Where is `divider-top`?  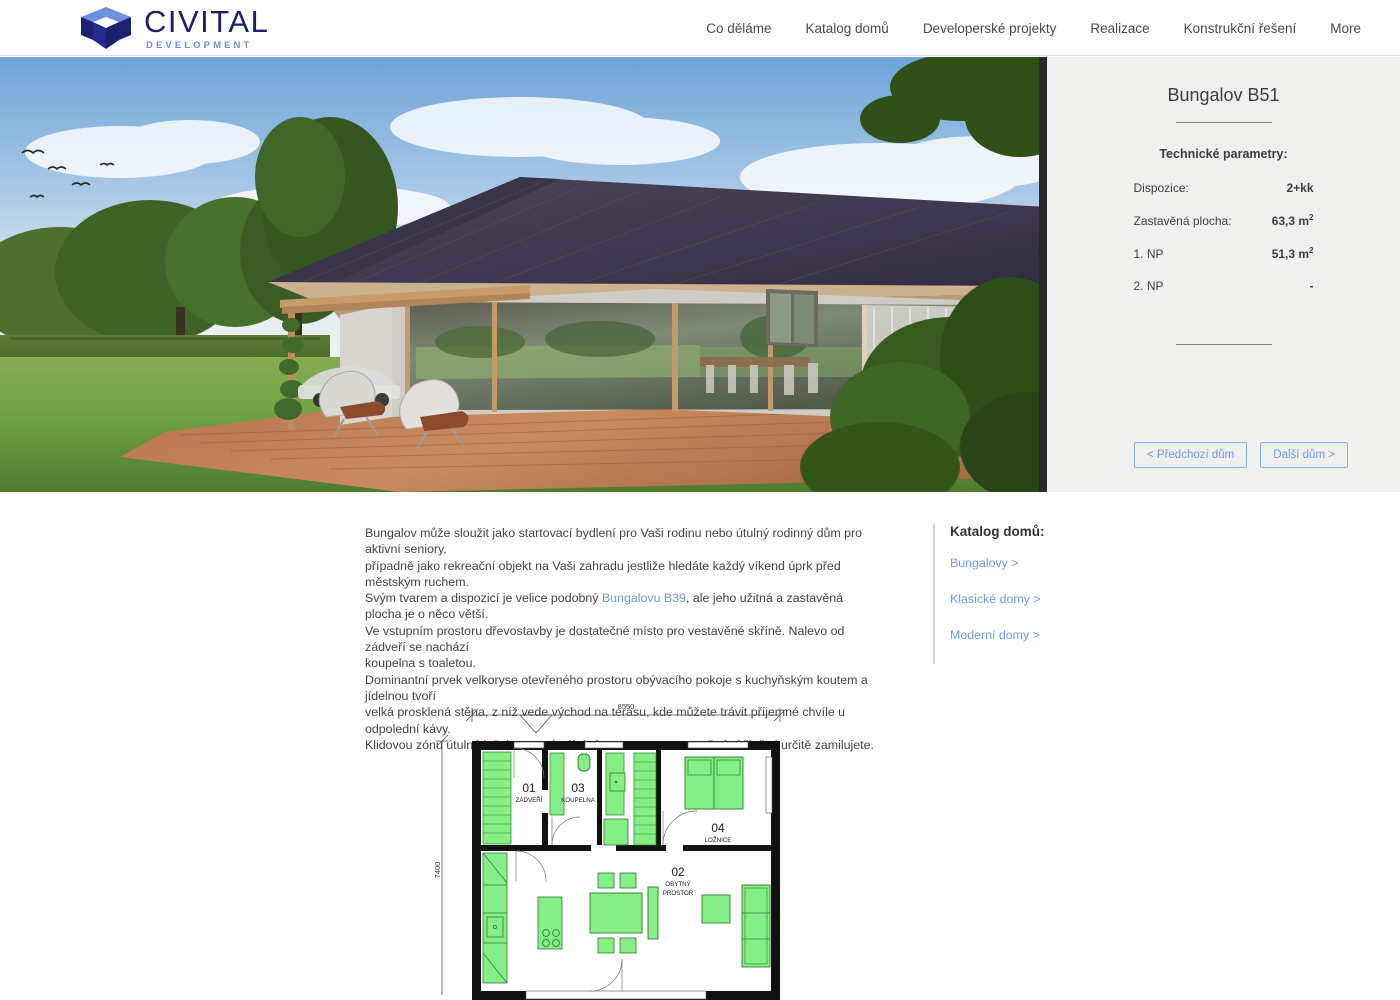 divider-top is located at coordinates (1223, 122).